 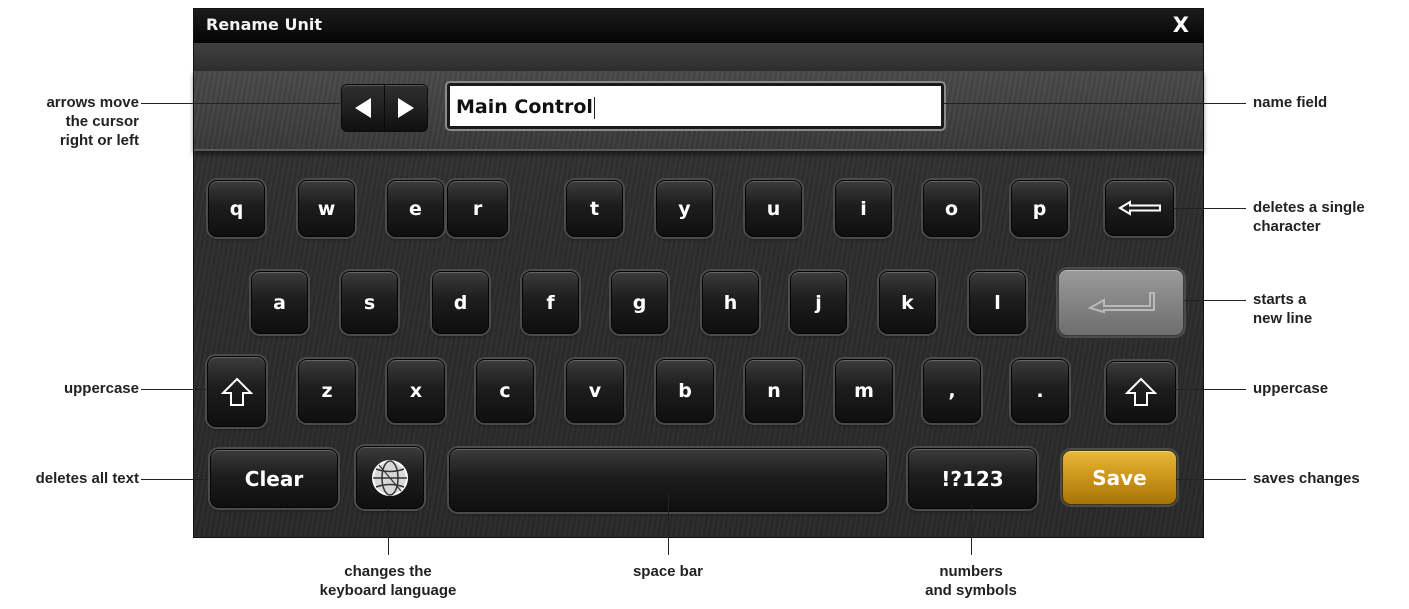 What do you see at coordinates (236, 208) in the screenshot?
I see `key-q: q` at bounding box center [236, 208].